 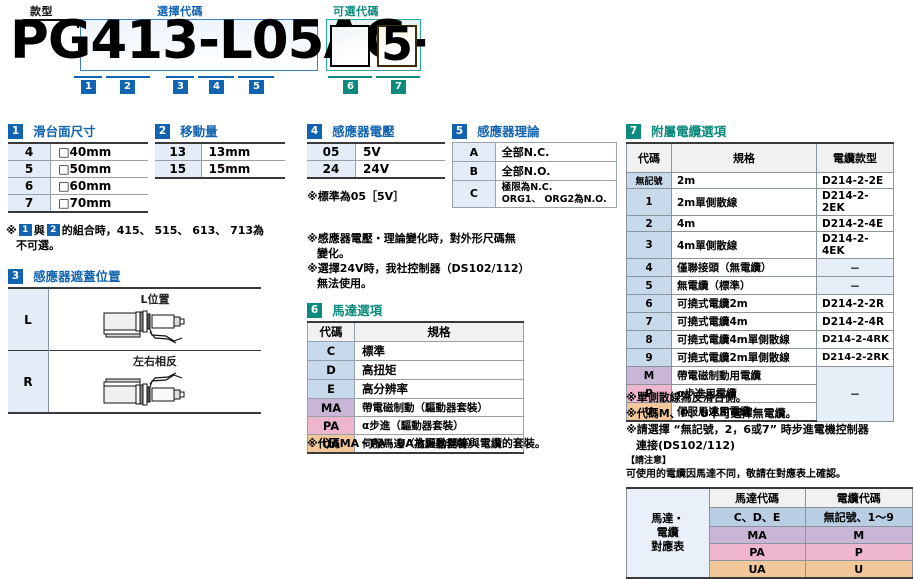 I want to click on section-1: 1 滑台面尺寸 4 □40mm 5 □50mm 6 □60mm 7 □70mm, so click(x=78, y=167).